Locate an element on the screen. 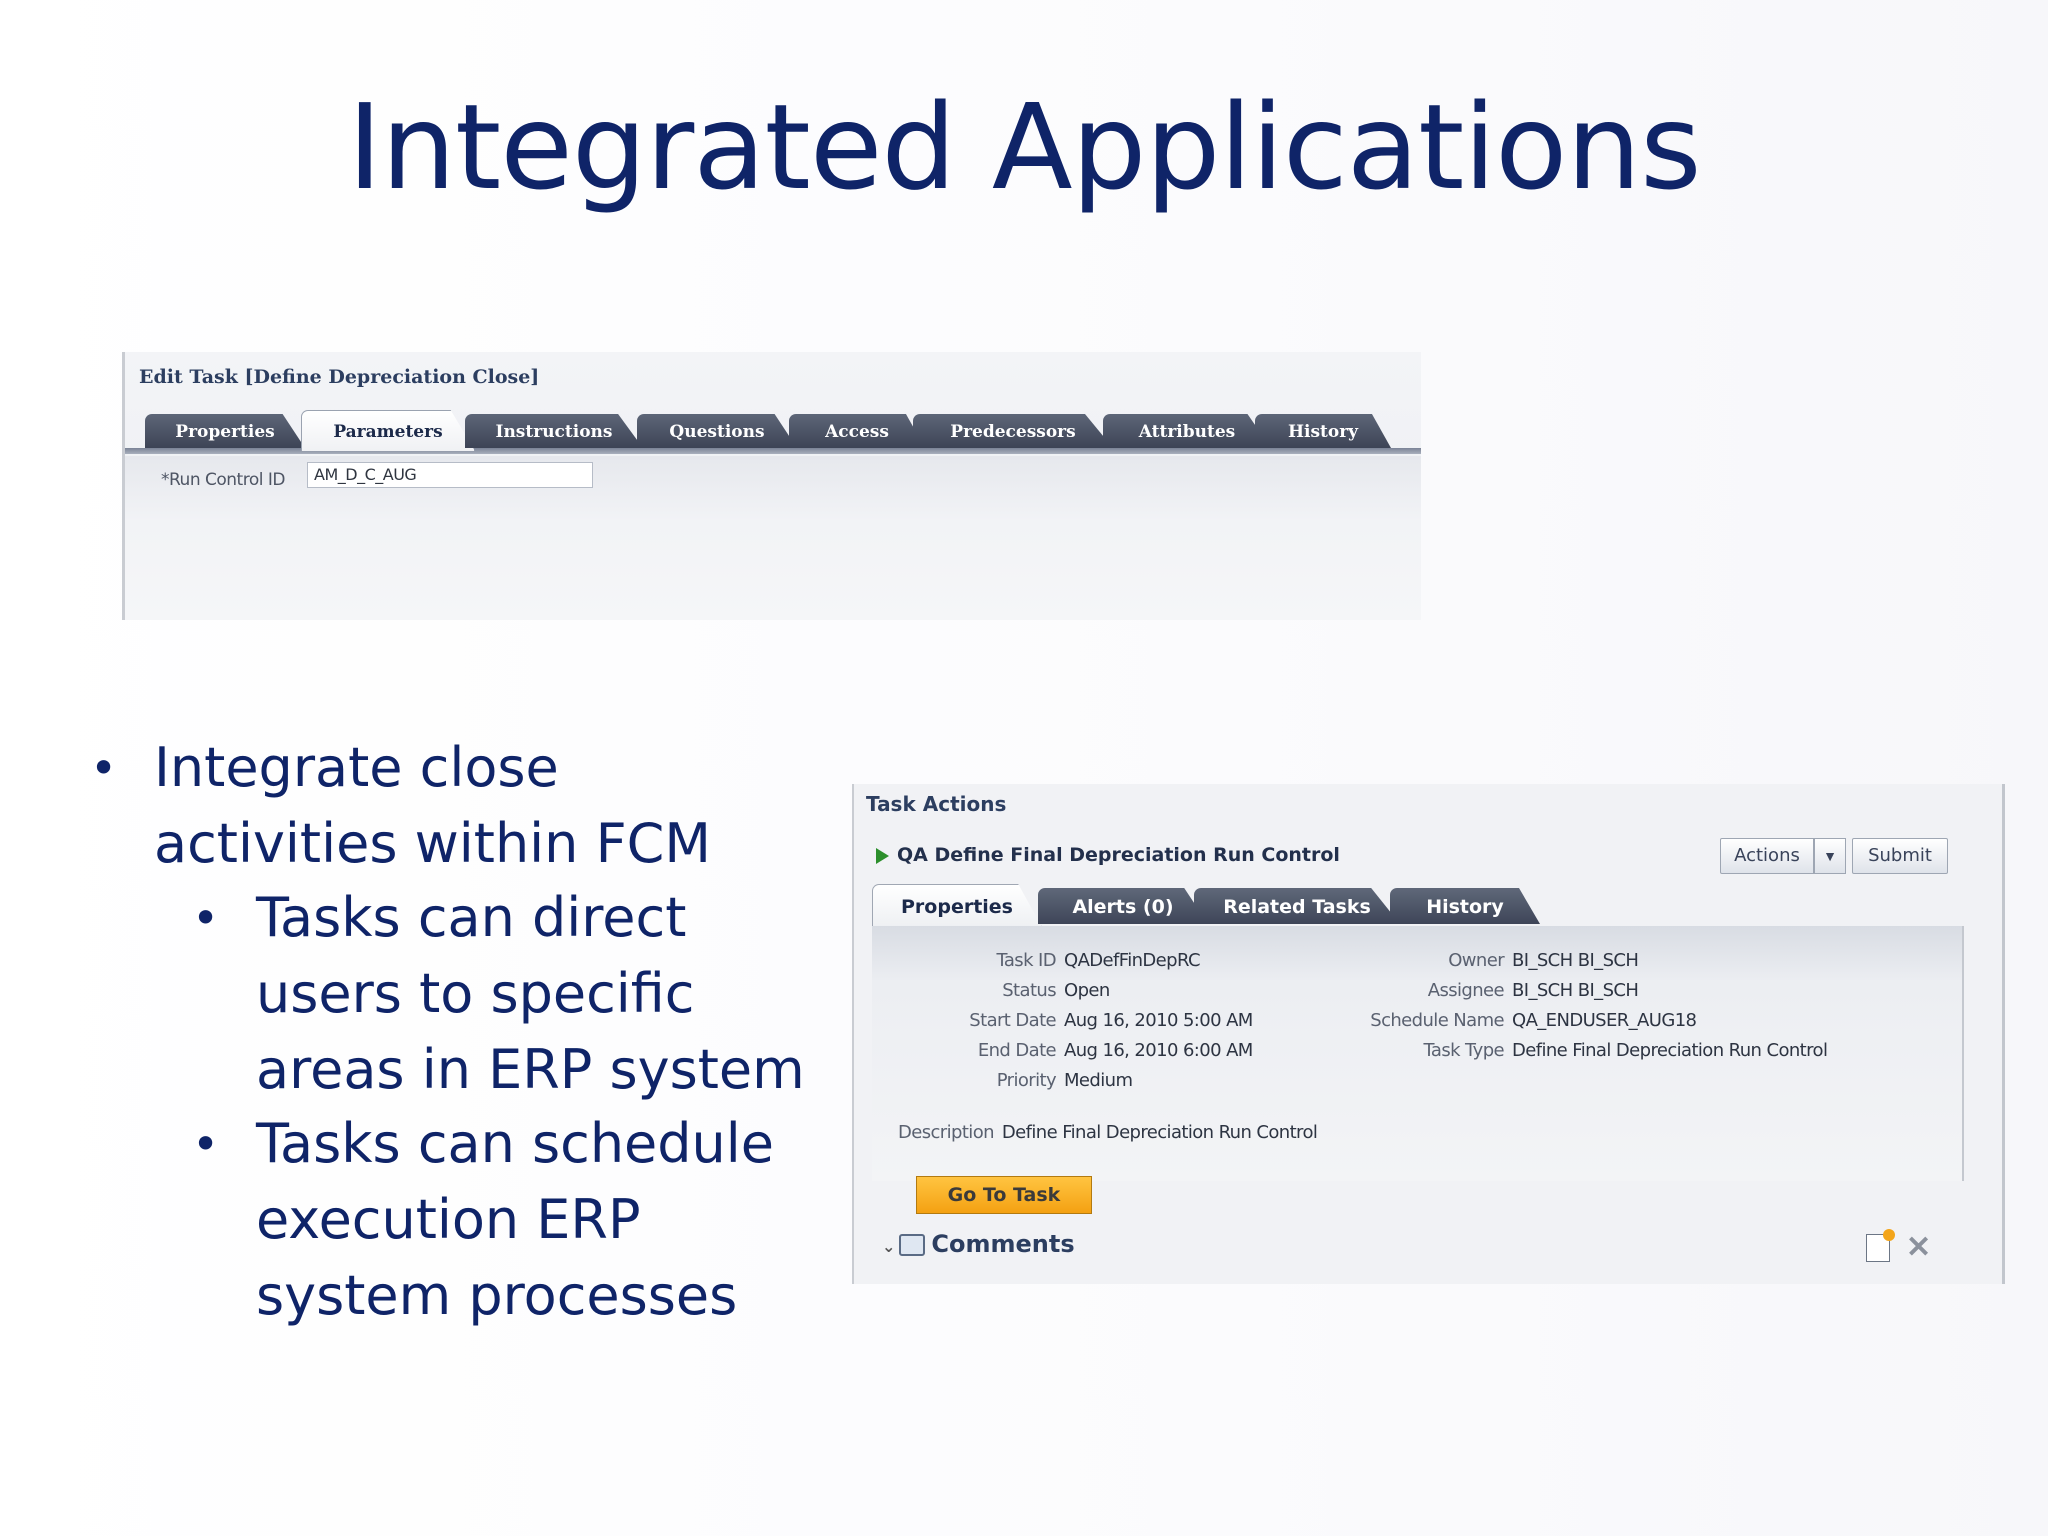 The height and width of the screenshot is (1536, 2048). tab-instructions: Instructions is located at coordinates (554, 431).